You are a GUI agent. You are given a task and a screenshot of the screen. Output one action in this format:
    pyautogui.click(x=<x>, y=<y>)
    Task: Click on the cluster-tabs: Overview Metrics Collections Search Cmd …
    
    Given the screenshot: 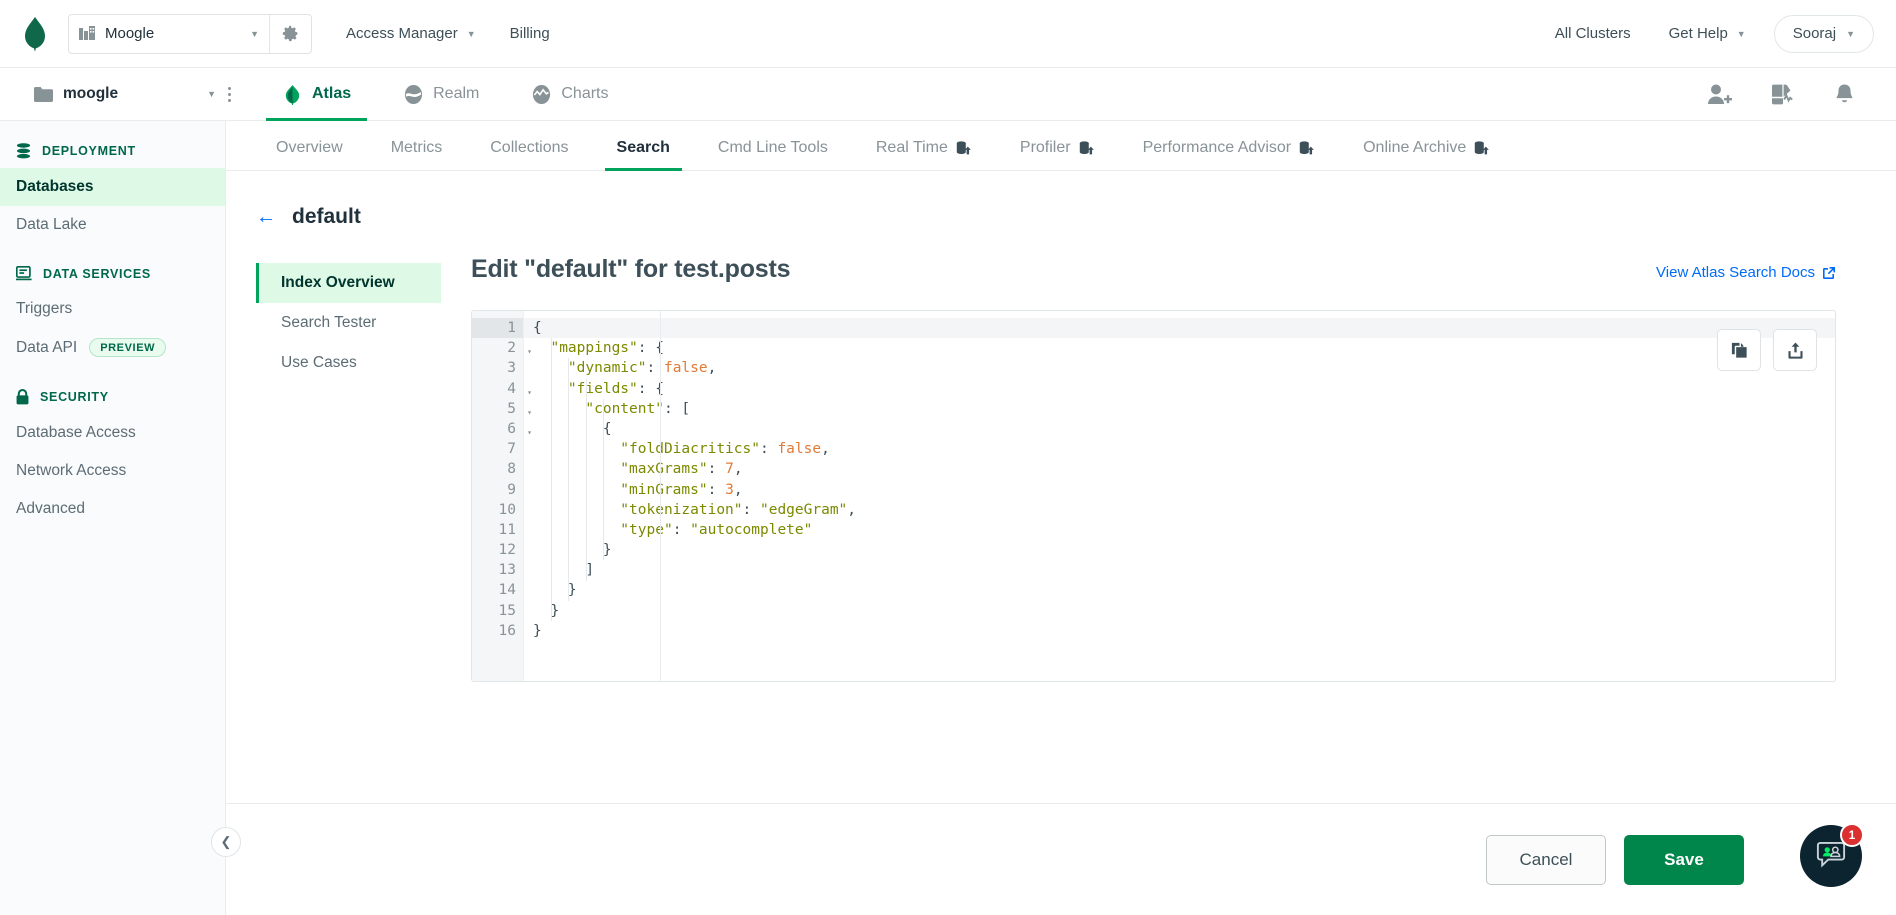 What is the action you would take?
    pyautogui.click(x=1061, y=146)
    